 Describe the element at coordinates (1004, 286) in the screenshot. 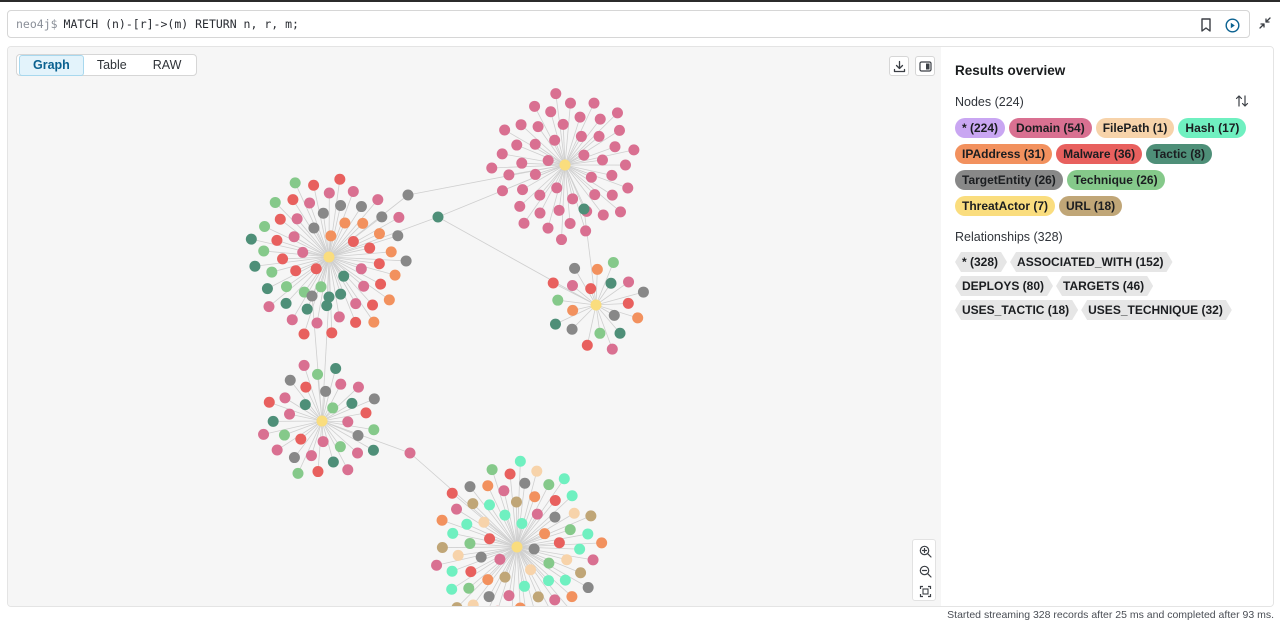

I see `chip-deploys: DEPLOYS (80)` at that location.